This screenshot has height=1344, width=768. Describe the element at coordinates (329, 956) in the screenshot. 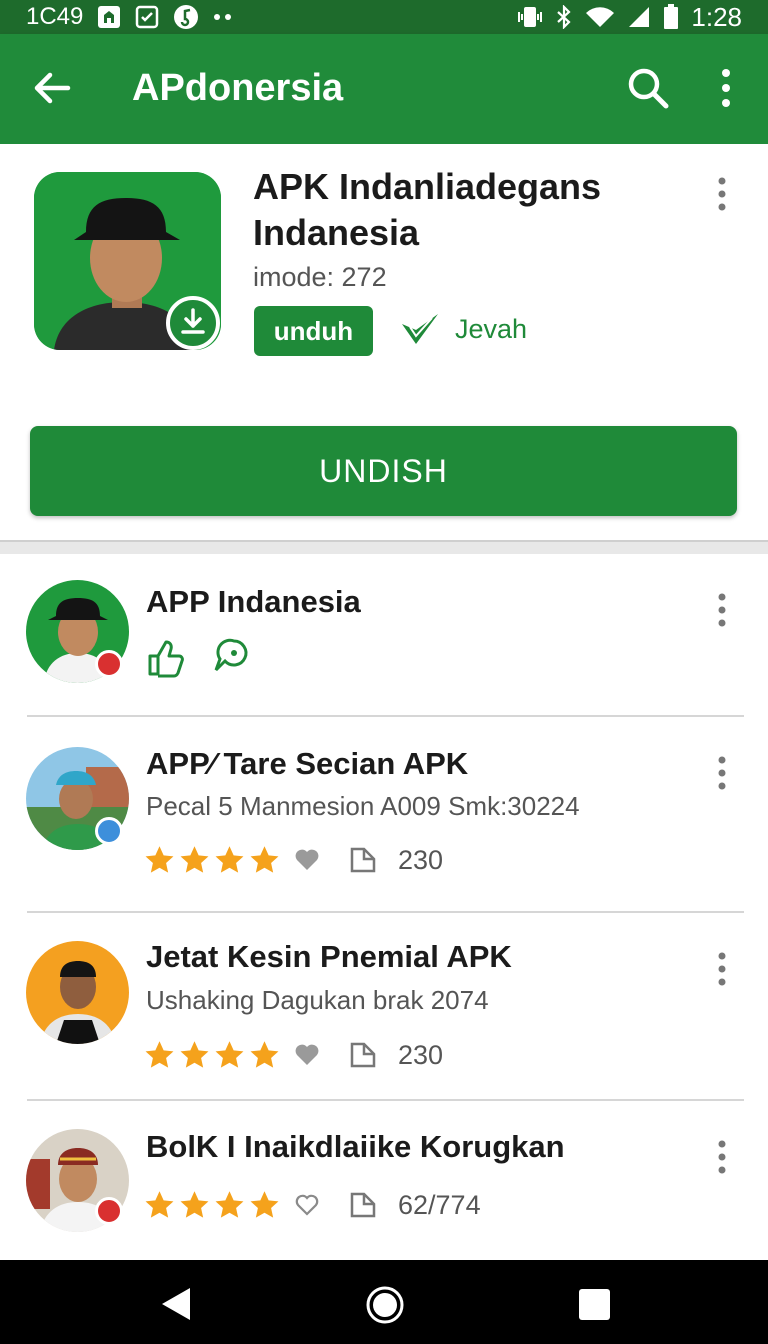

I see `item-title: Jetat Kesin Pnemial APK` at that location.